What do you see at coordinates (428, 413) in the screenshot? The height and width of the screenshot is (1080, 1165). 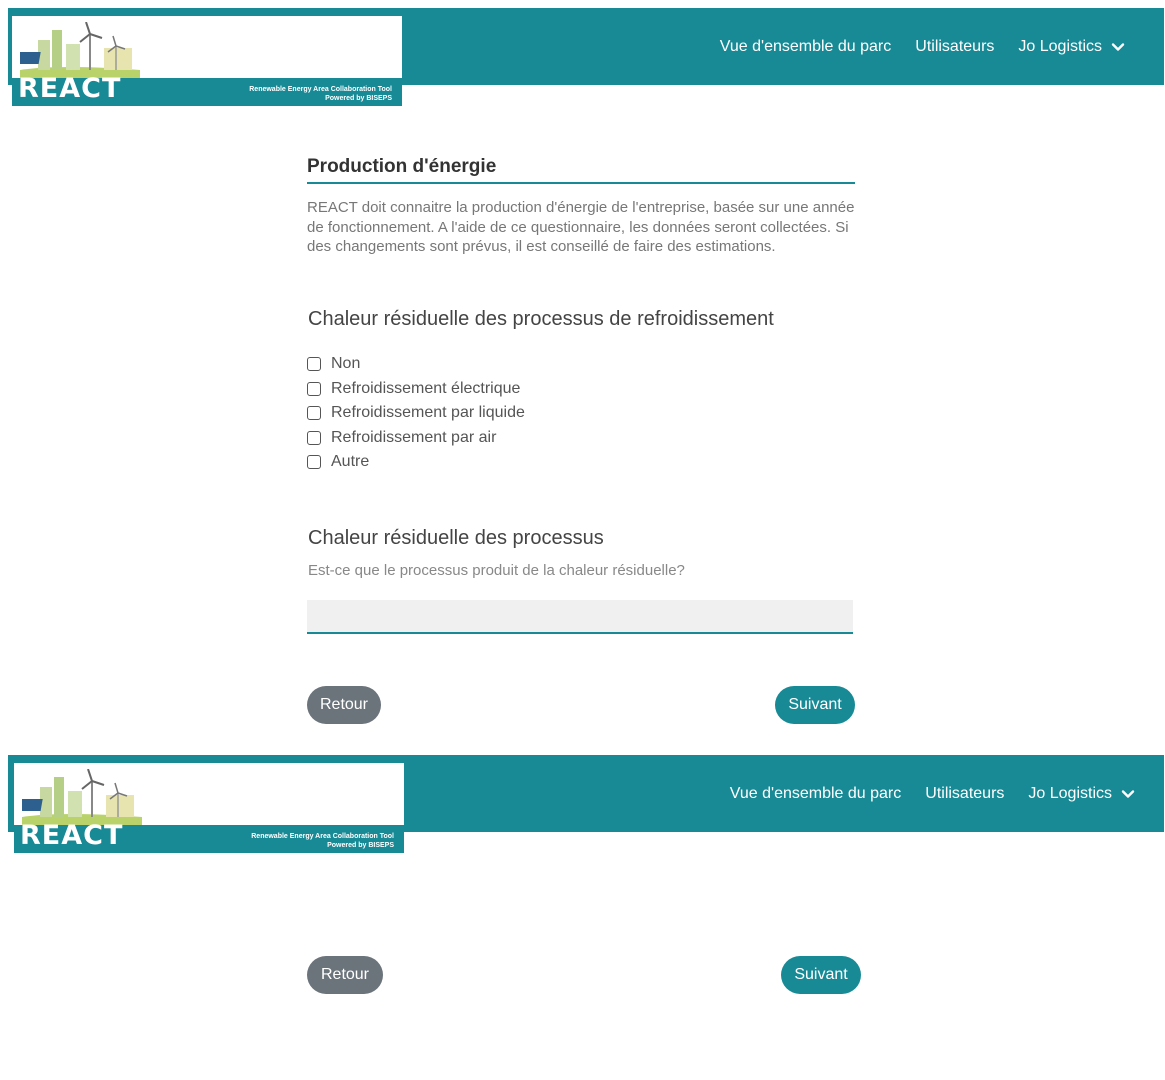 I see `option-label: Refroidissement par liquide` at bounding box center [428, 413].